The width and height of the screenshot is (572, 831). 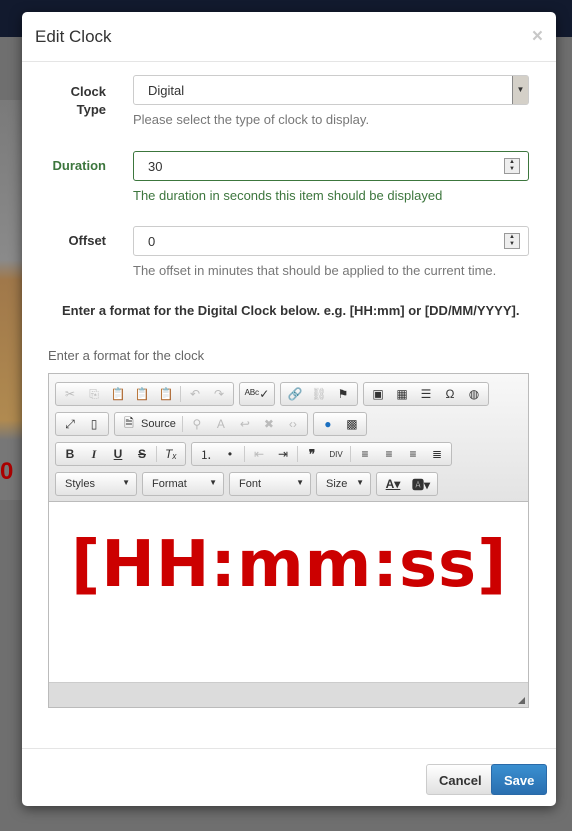 I want to click on source-button: Source, so click(x=160, y=424).